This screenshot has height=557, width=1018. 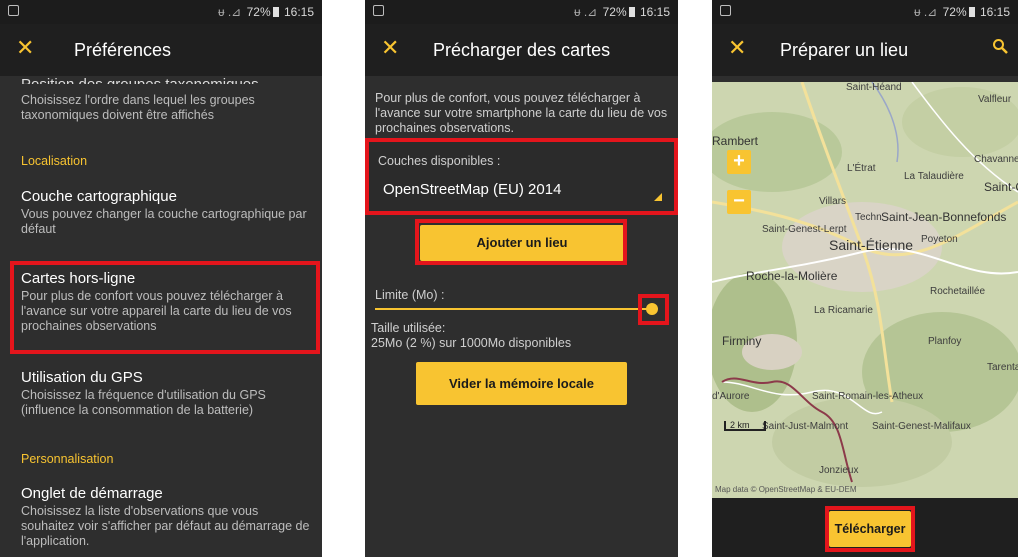 What do you see at coordinates (514, 309) in the screenshot?
I see `limit-slider-track` at bounding box center [514, 309].